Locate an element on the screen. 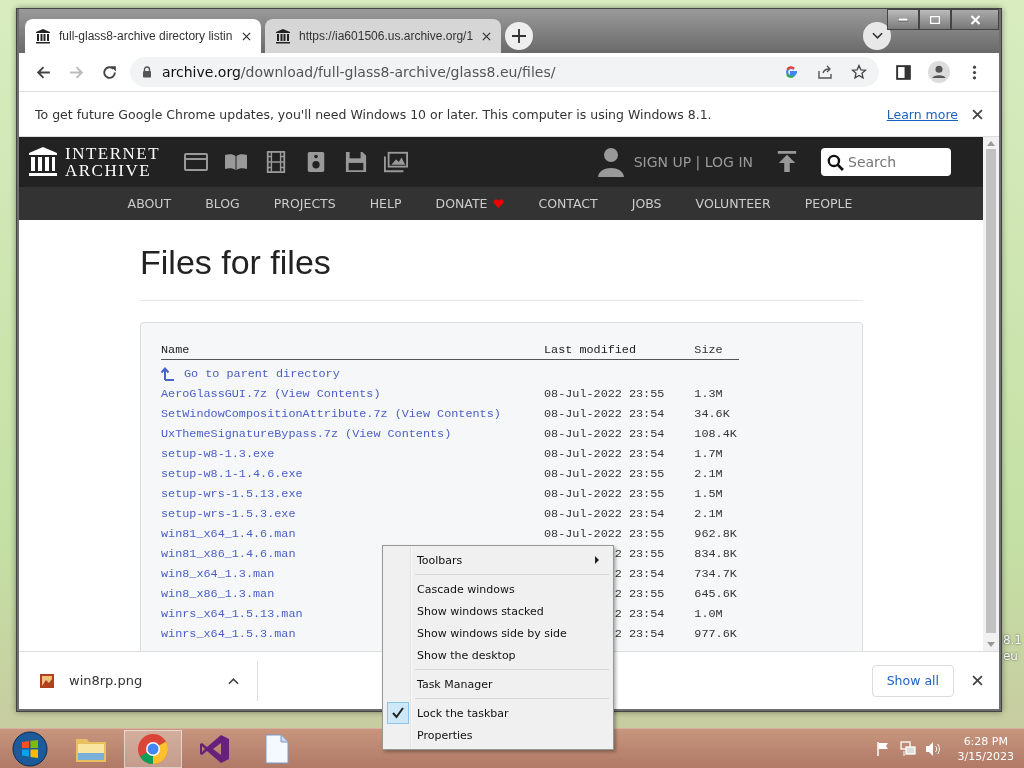 This screenshot has height=768, width=1024. star-icon is located at coordinates (859, 72).